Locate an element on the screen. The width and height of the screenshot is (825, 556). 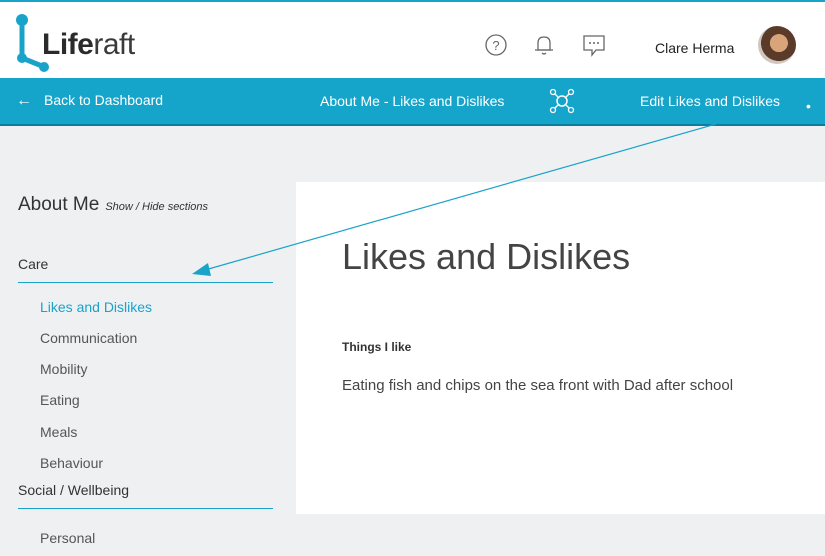
liferaft-logo: Liferaft is located at coordinates (77, 42).